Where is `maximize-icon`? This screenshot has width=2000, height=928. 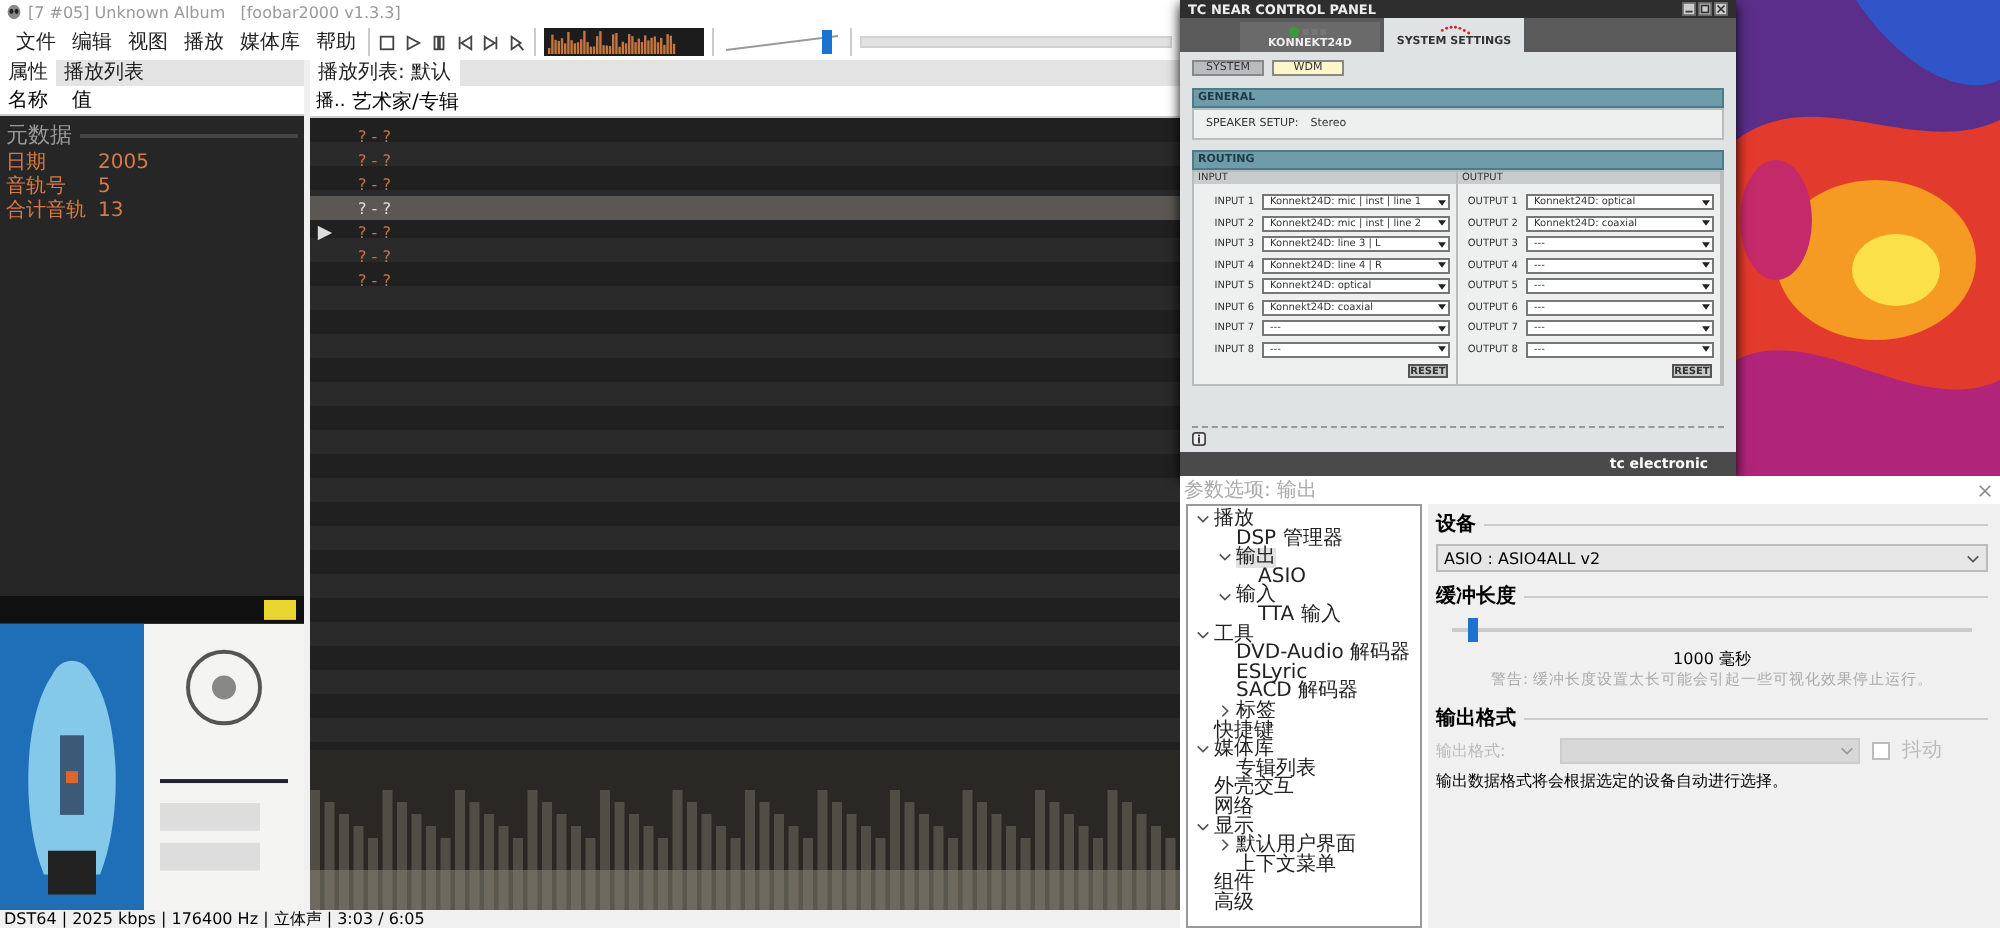
maximize-icon is located at coordinates (1705, 9).